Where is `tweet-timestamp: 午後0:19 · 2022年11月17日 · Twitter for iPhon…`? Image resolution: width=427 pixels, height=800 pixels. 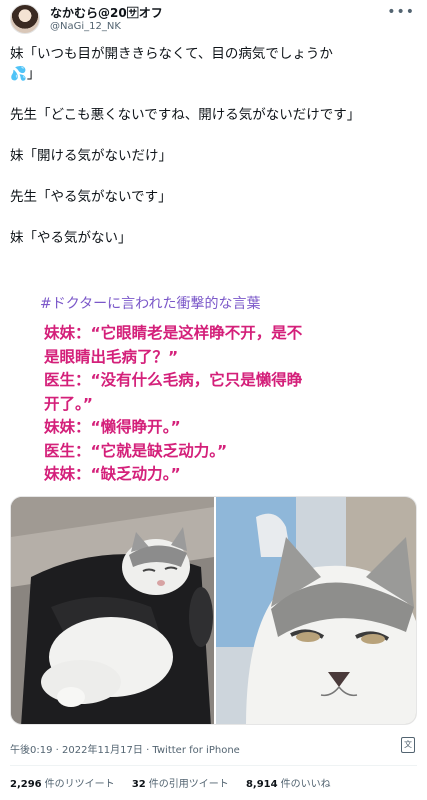 tweet-timestamp: 午後0:19 · 2022年11月17日 · Twitter for iPhon… is located at coordinates (125, 748).